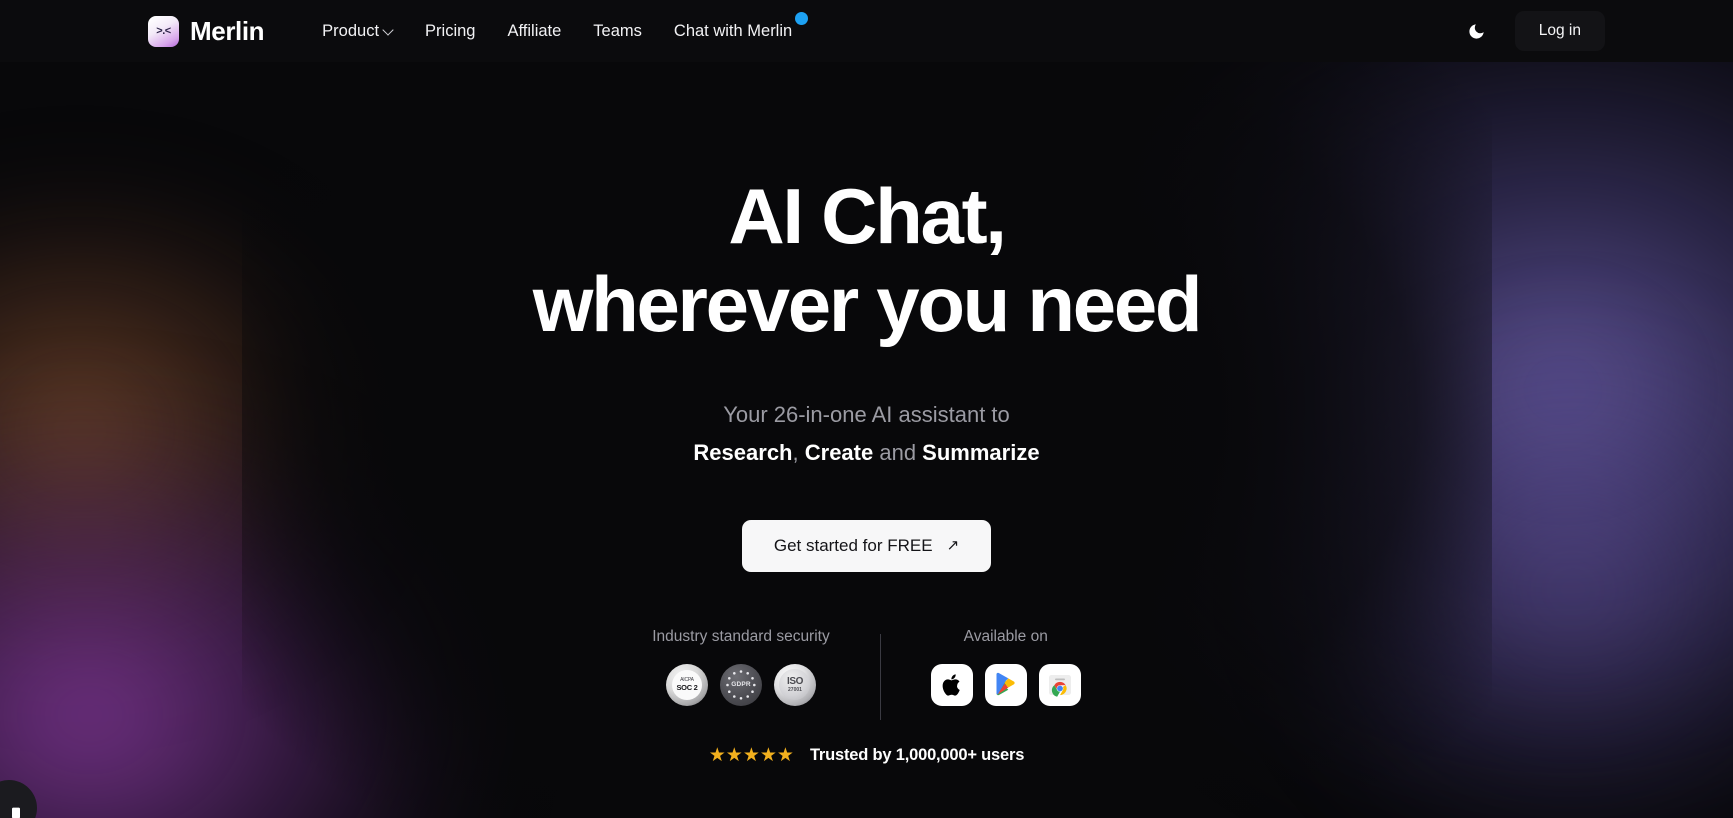 The height and width of the screenshot is (818, 1733). I want to click on headline-line-1: AI Chat,, so click(867, 216).